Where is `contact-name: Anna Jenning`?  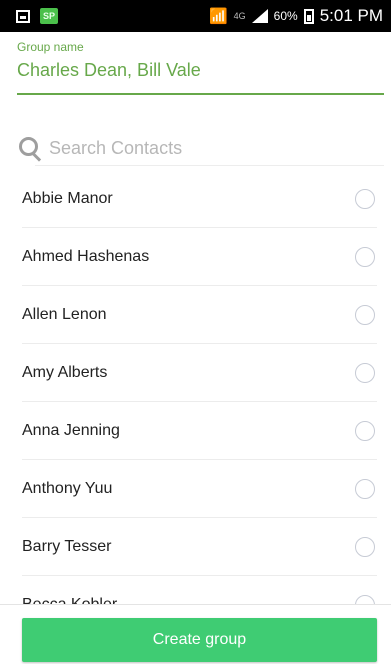
contact-name: Anna Jenning is located at coordinates (71, 430).